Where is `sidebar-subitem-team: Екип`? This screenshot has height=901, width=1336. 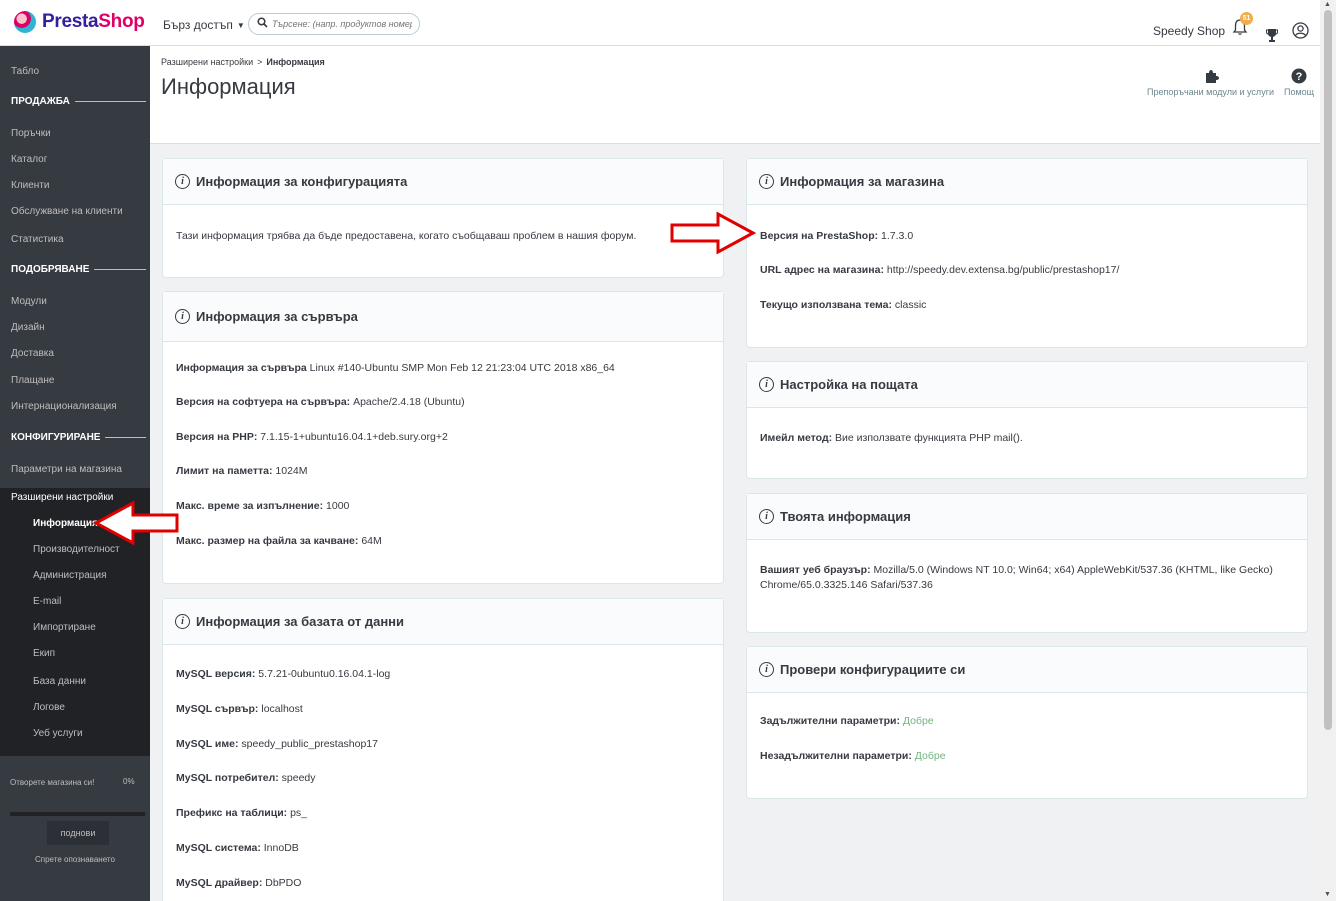 sidebar-subitem-team: Екип is located at coordinates (44, 653).